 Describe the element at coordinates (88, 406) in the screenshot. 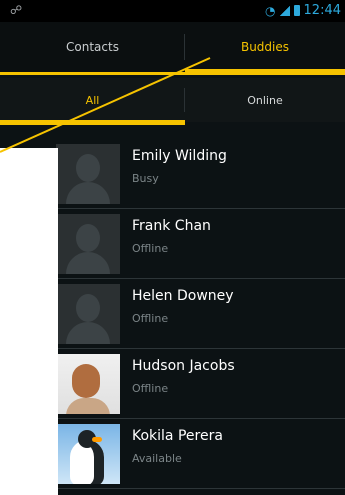

I see `avatar-body` at that location.